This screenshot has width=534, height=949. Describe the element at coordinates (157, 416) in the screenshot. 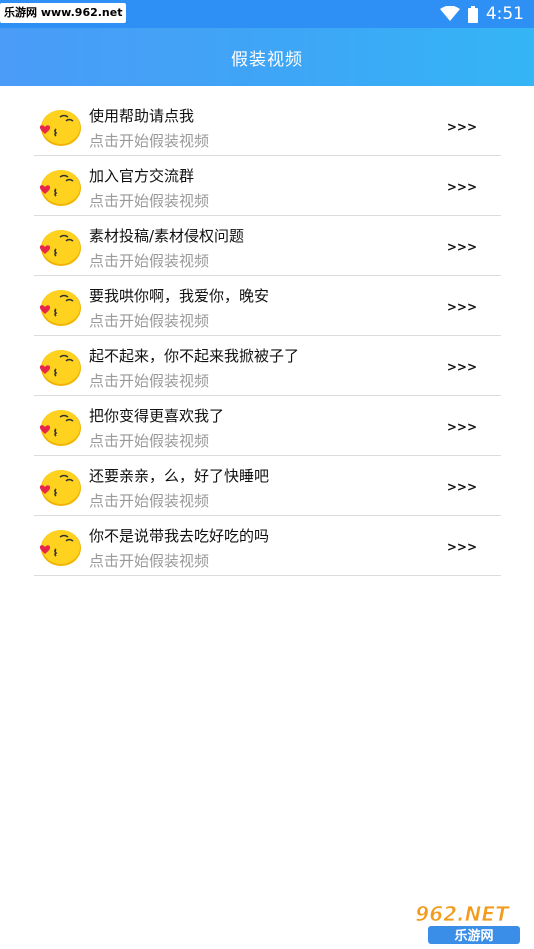

I see `list-item-title: 把你变得更喜欢我了` at that location.